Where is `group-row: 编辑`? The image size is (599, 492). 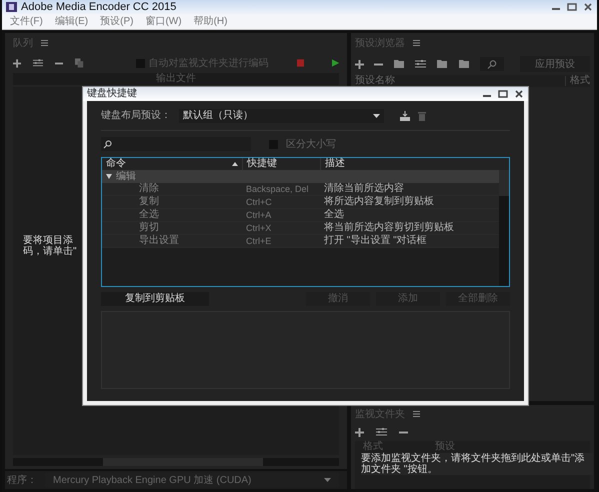 group-row: 编辑 is located at coordinates (300, 176).